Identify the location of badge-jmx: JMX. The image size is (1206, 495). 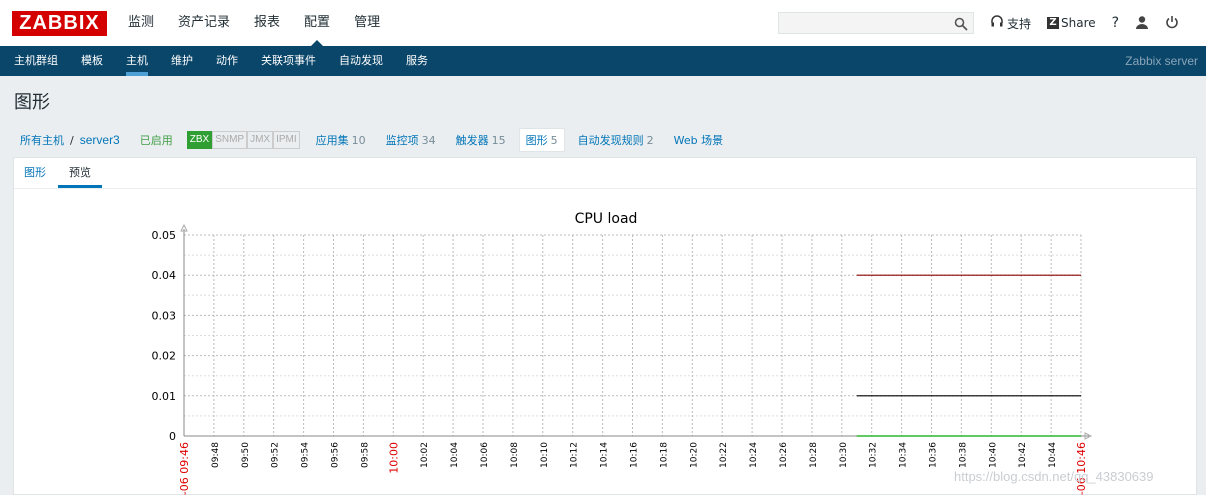
(260, 140).